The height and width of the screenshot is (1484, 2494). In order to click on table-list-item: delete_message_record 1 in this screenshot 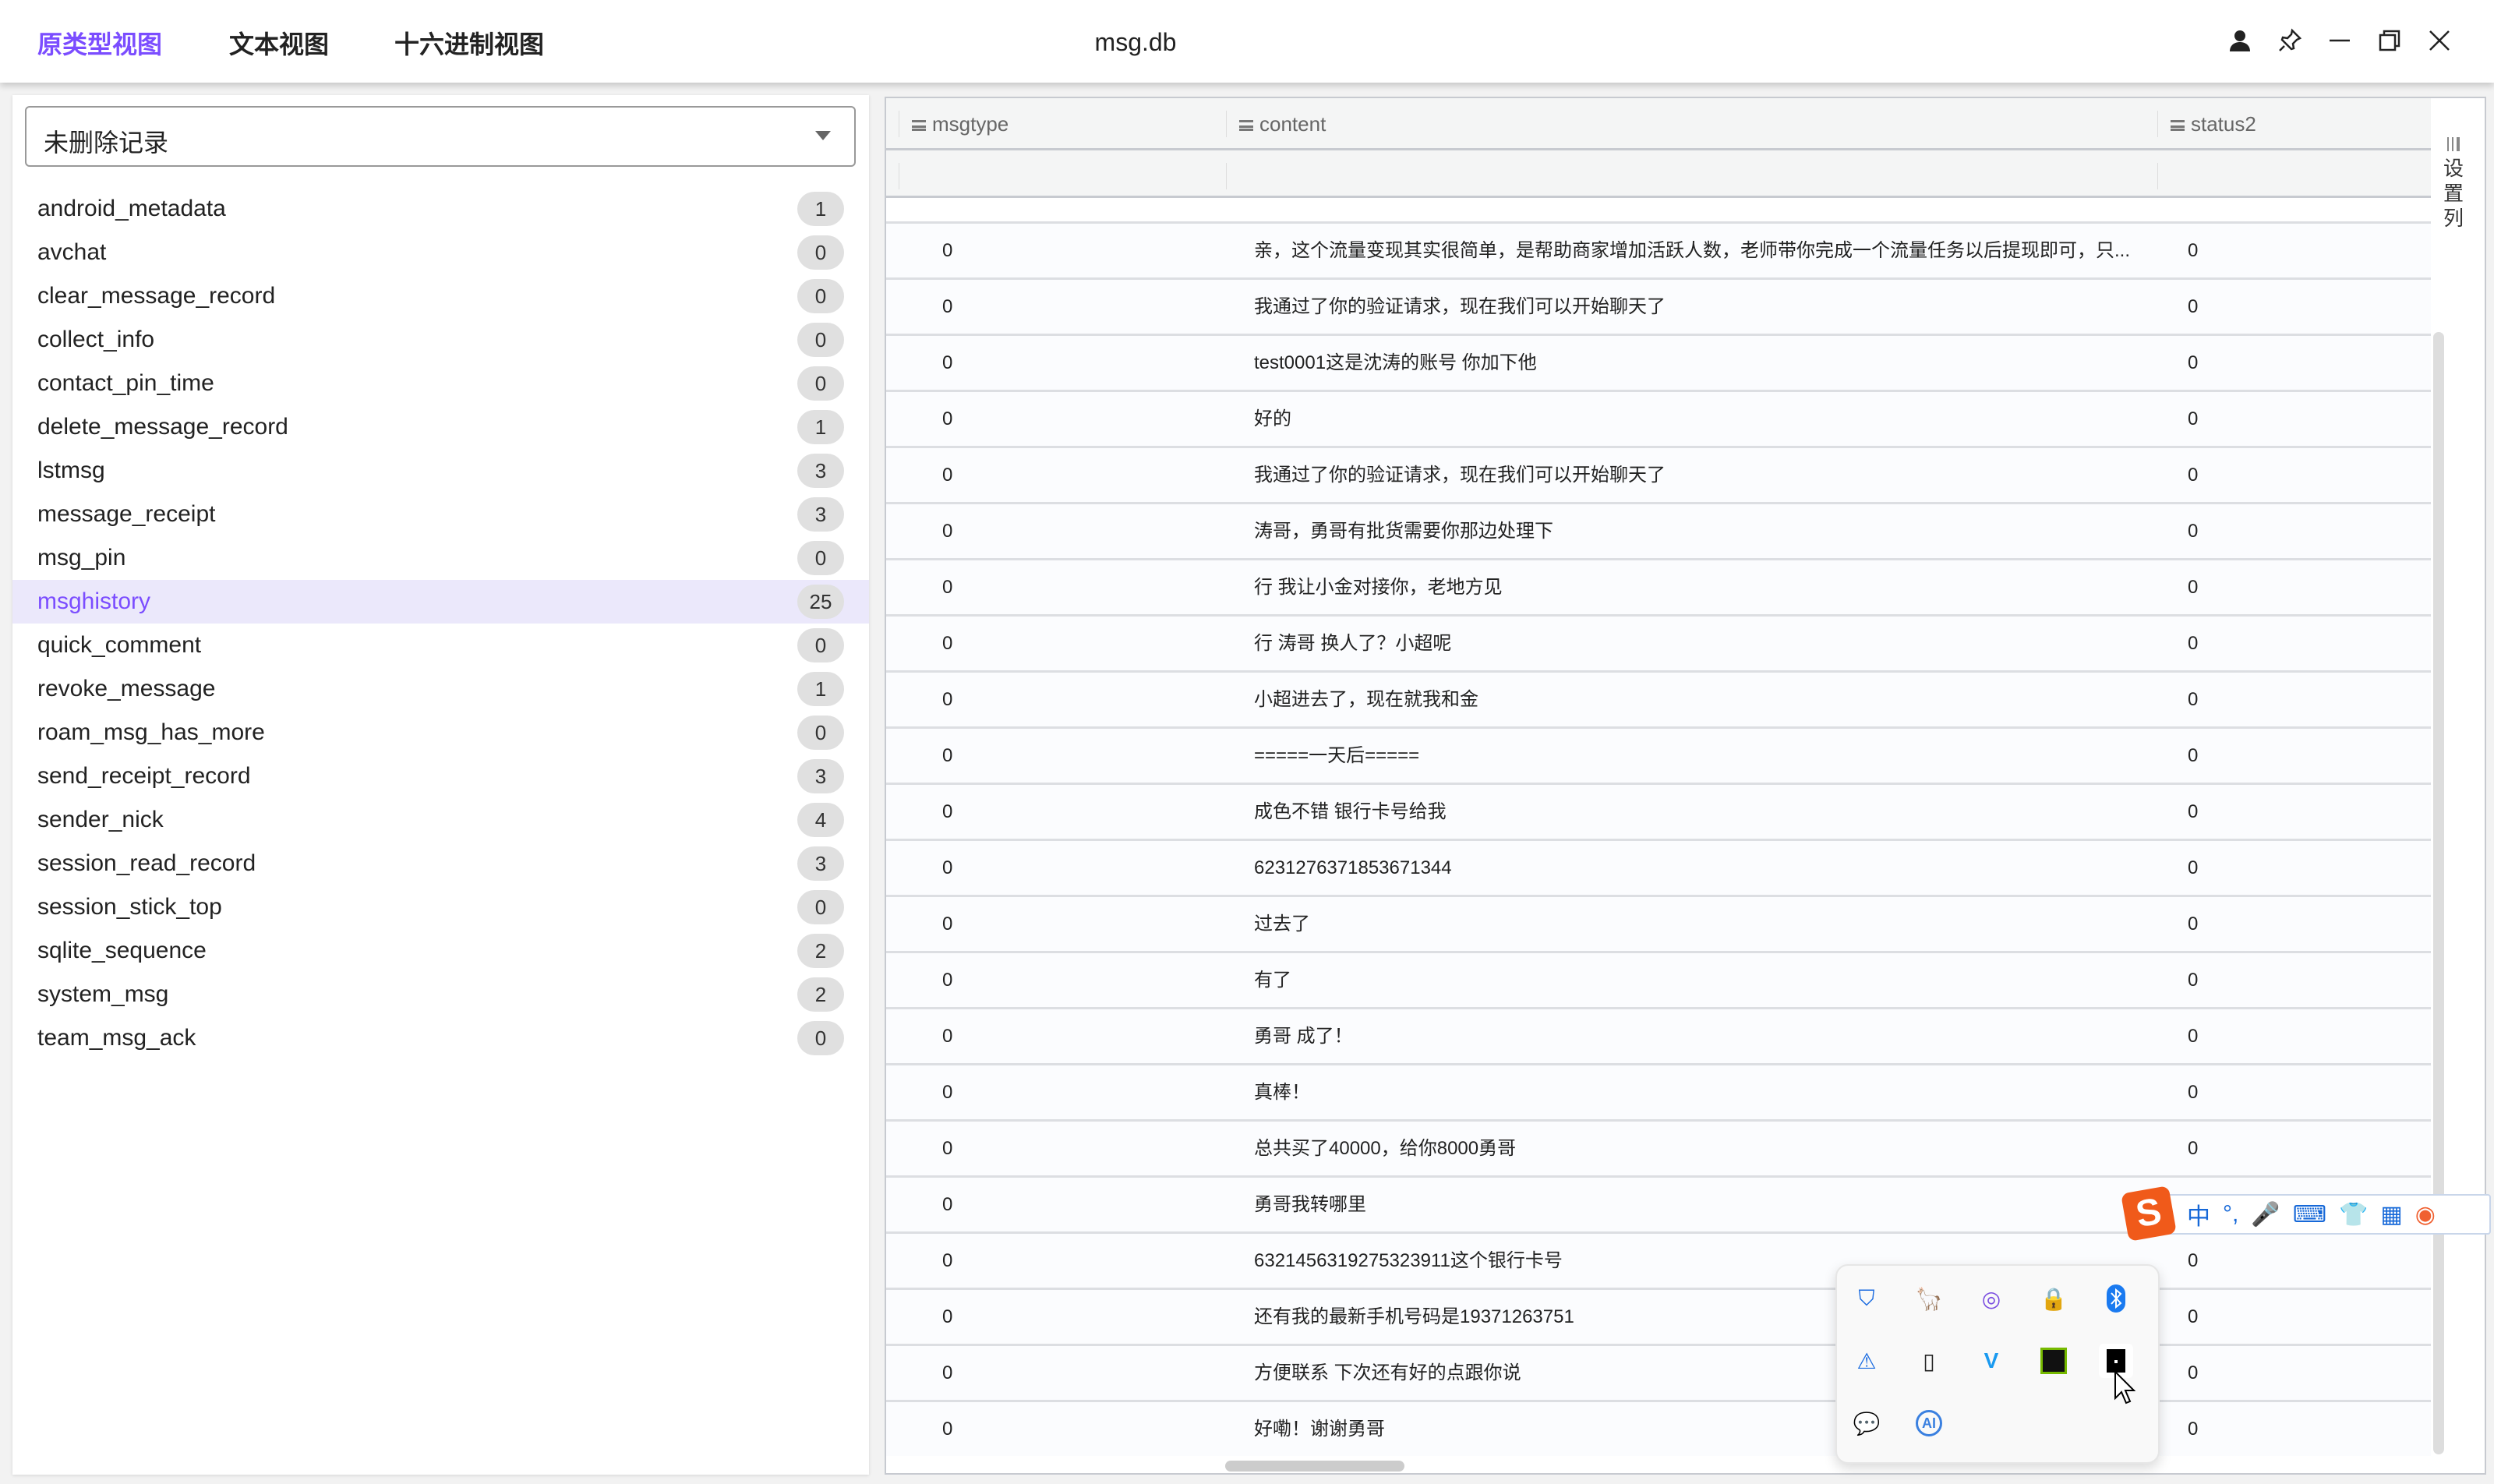, I will do `click(440, 427)`.